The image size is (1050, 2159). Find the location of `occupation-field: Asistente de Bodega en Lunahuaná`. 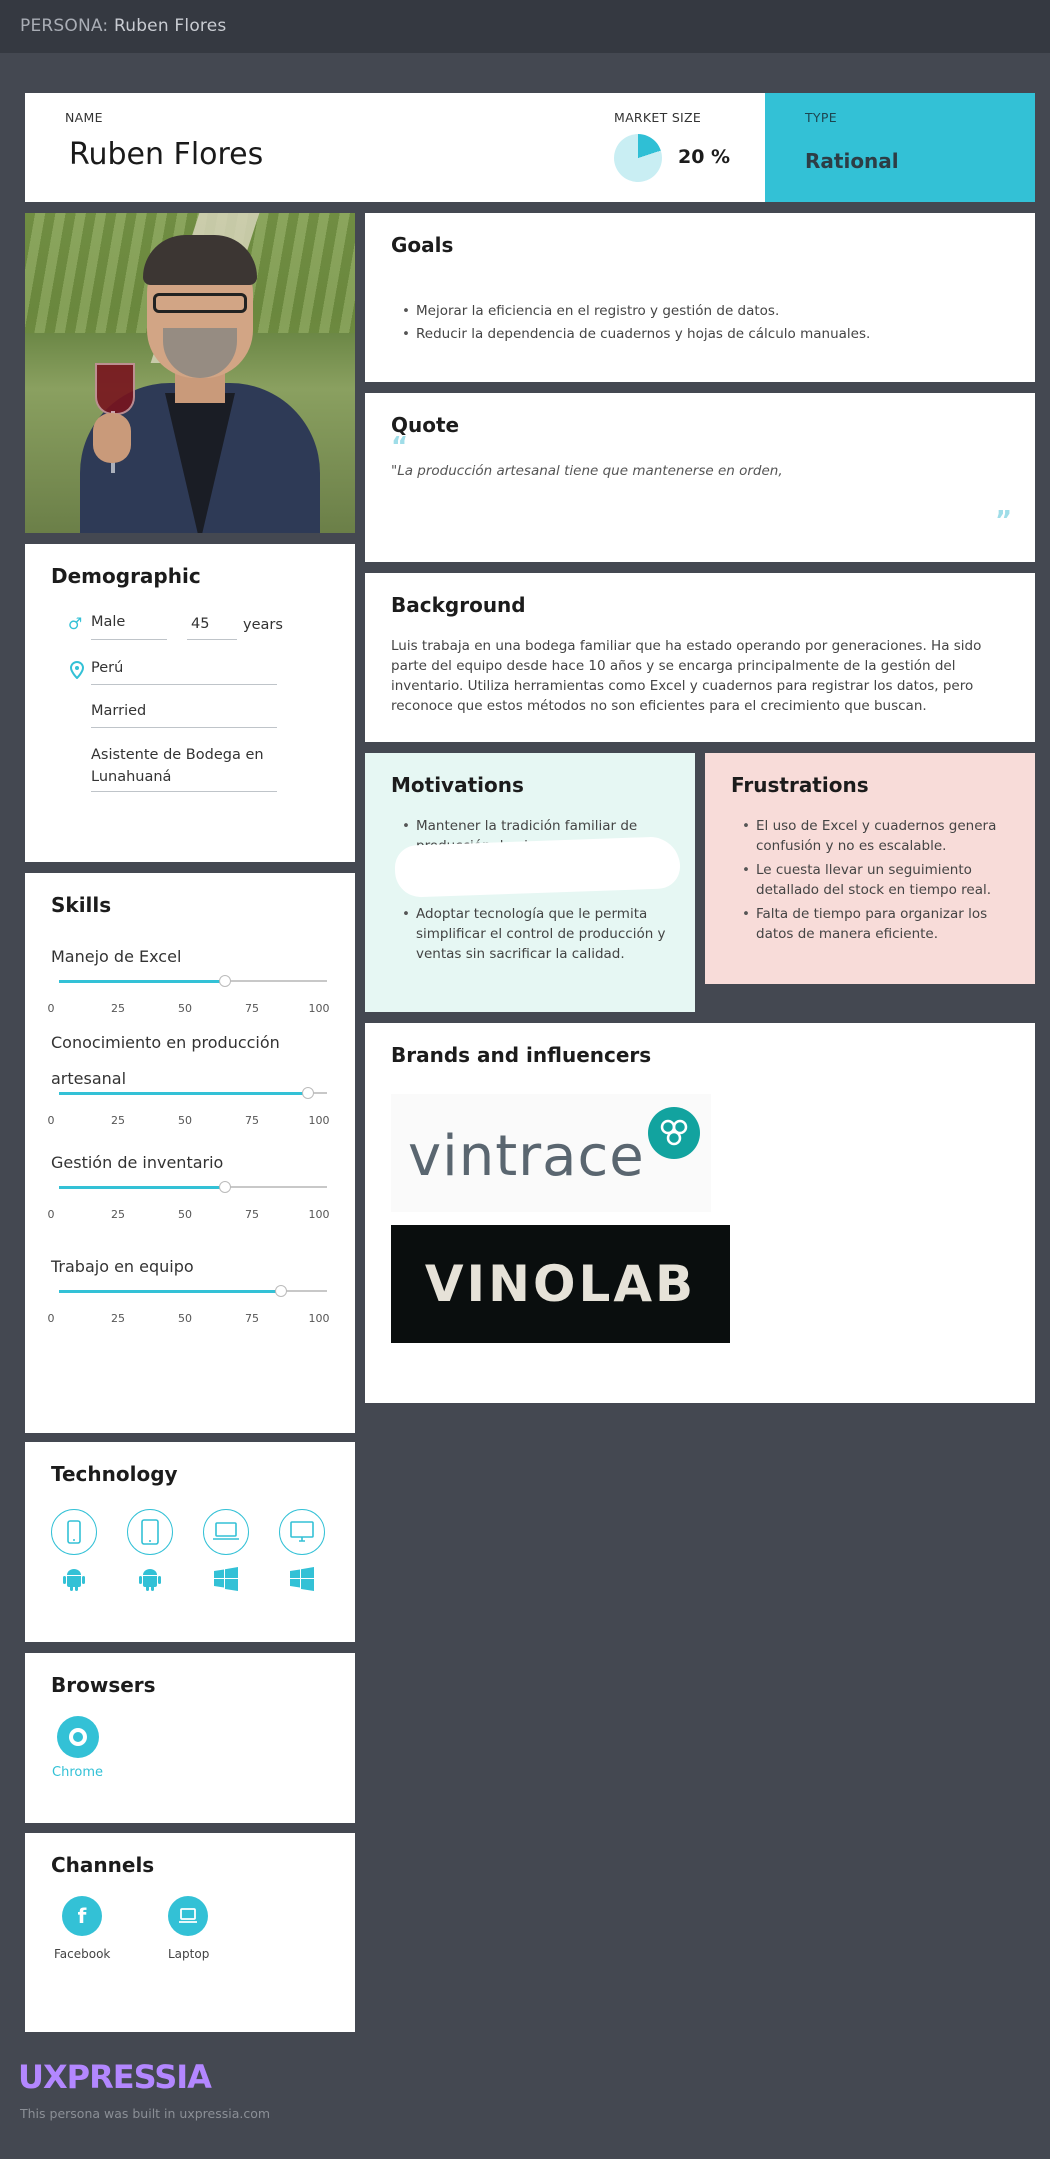

occupation-field: Asistente de Bodega en Lunahuaná is located at coordinates (184, 766).